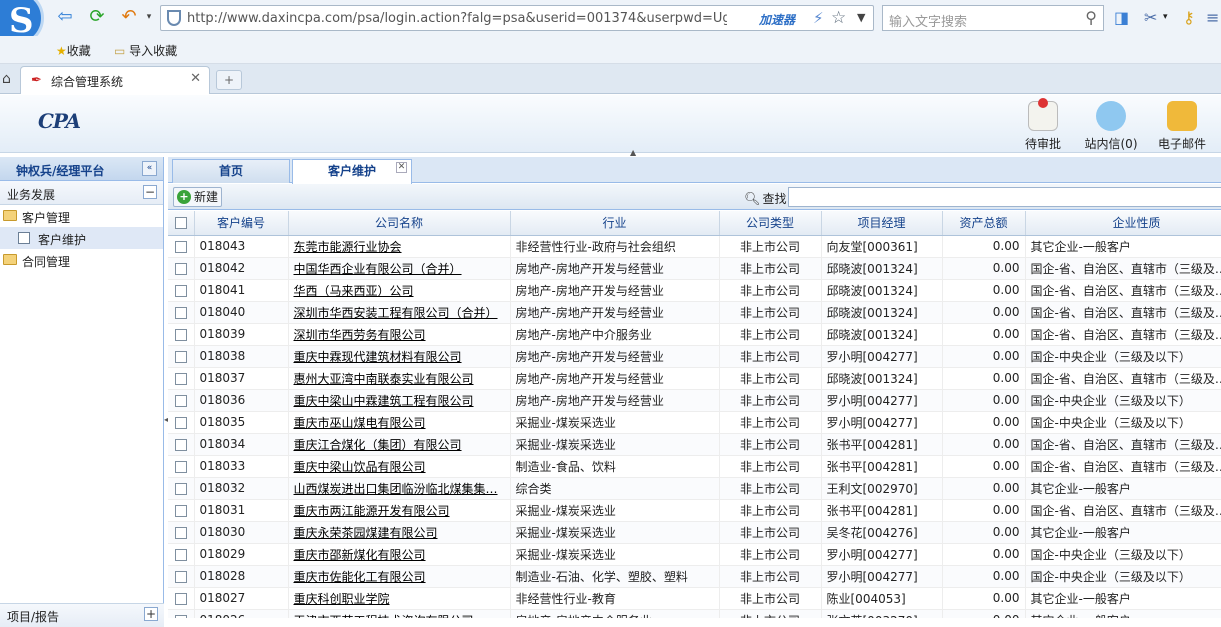  Describe the element at coordinates (399, 378) in the screenshot. I see `company-name-link: 惠州大亚湾中南联泰实业有限公司` at that location.